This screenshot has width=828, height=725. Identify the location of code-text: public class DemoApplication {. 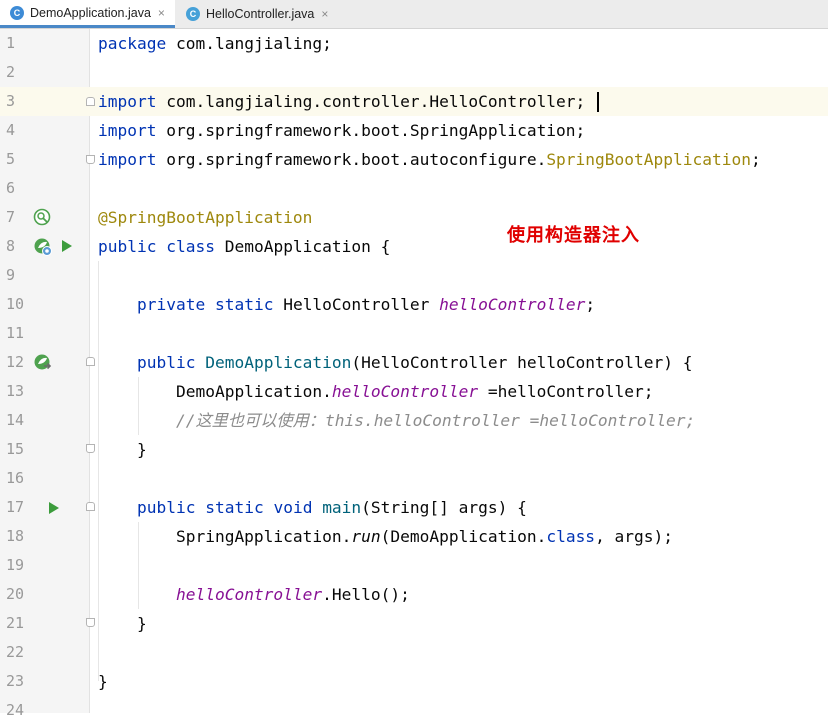
(244, 246).